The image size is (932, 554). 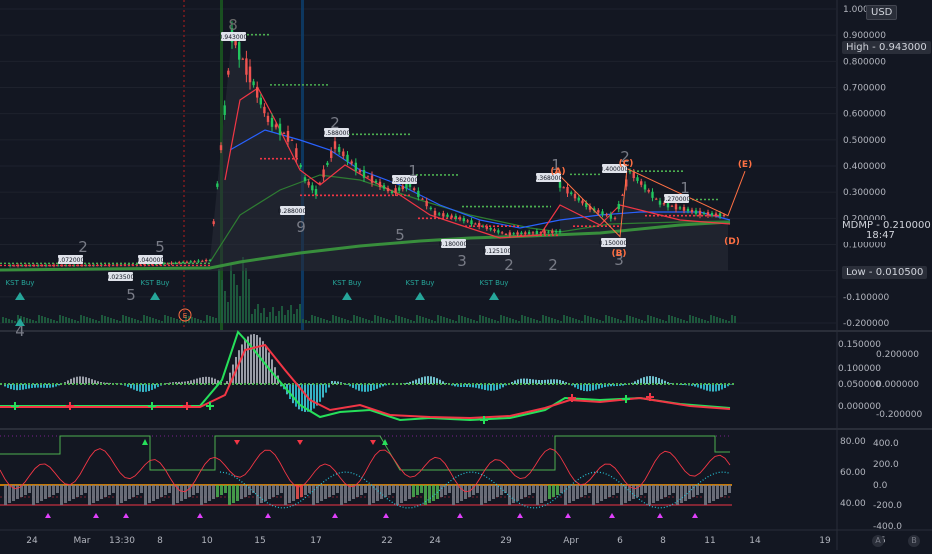 What do you see at coordinates (864, 141) in the screenshot?
I see `price-tick-label: 0.500000` at bounding box center [864, 141].